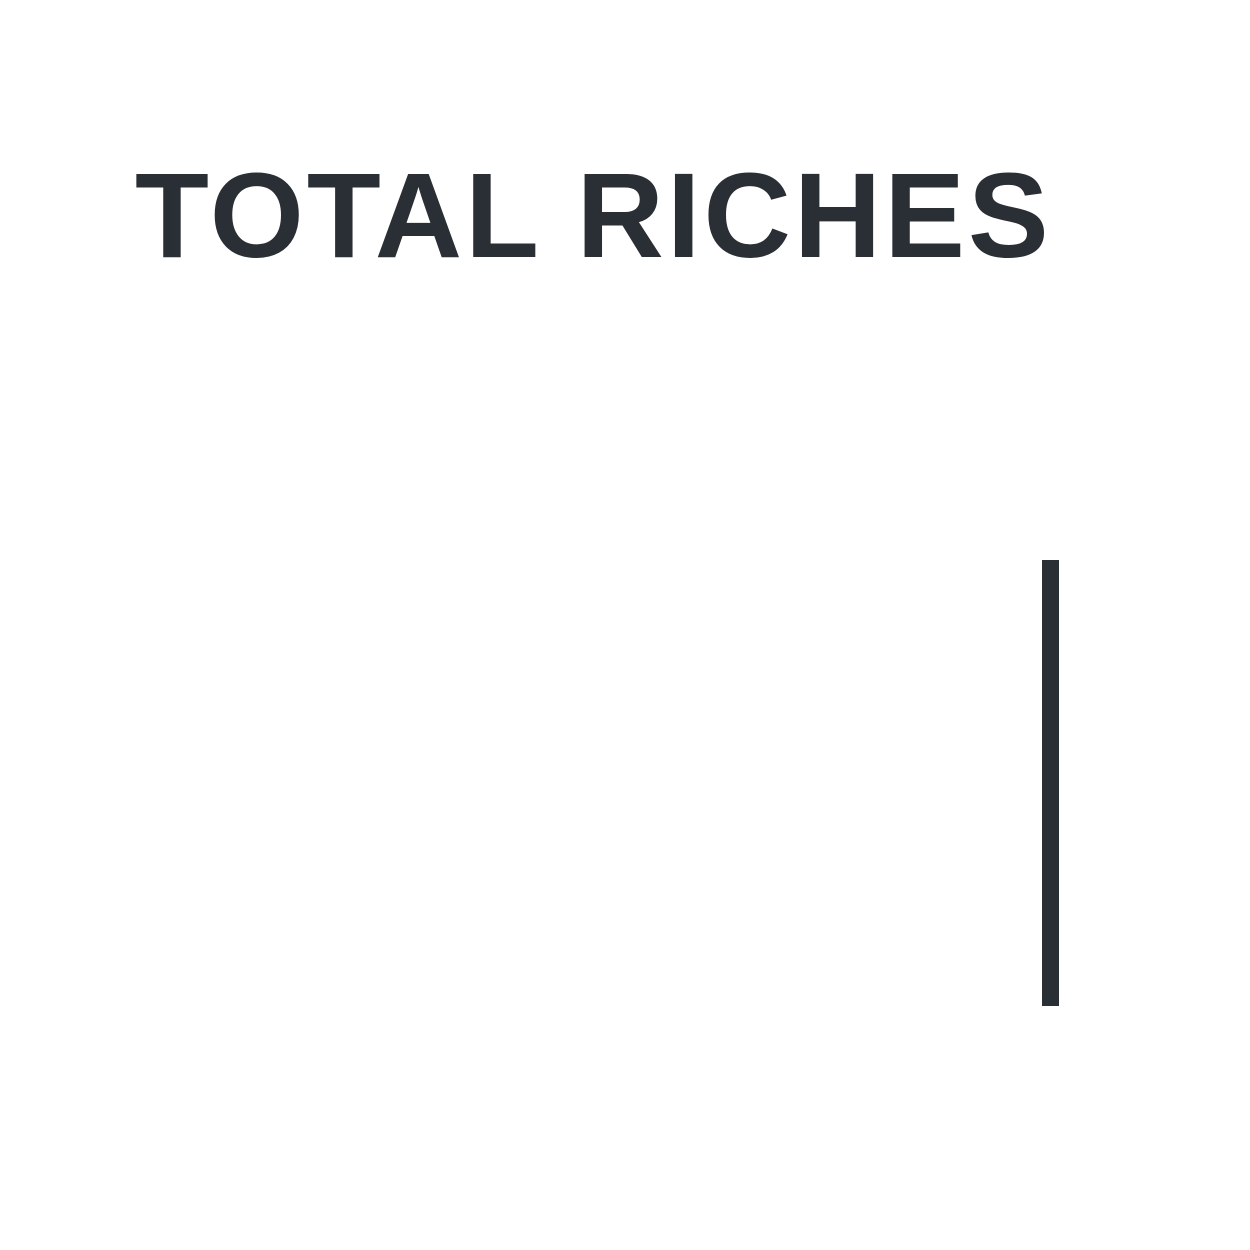 The width and height of the screenshot is (1250, 1250). What do you see at coordinates (1050, 783) in the screenshot?
I see `vertical-divider-line` at bounding box center [1050, 783].